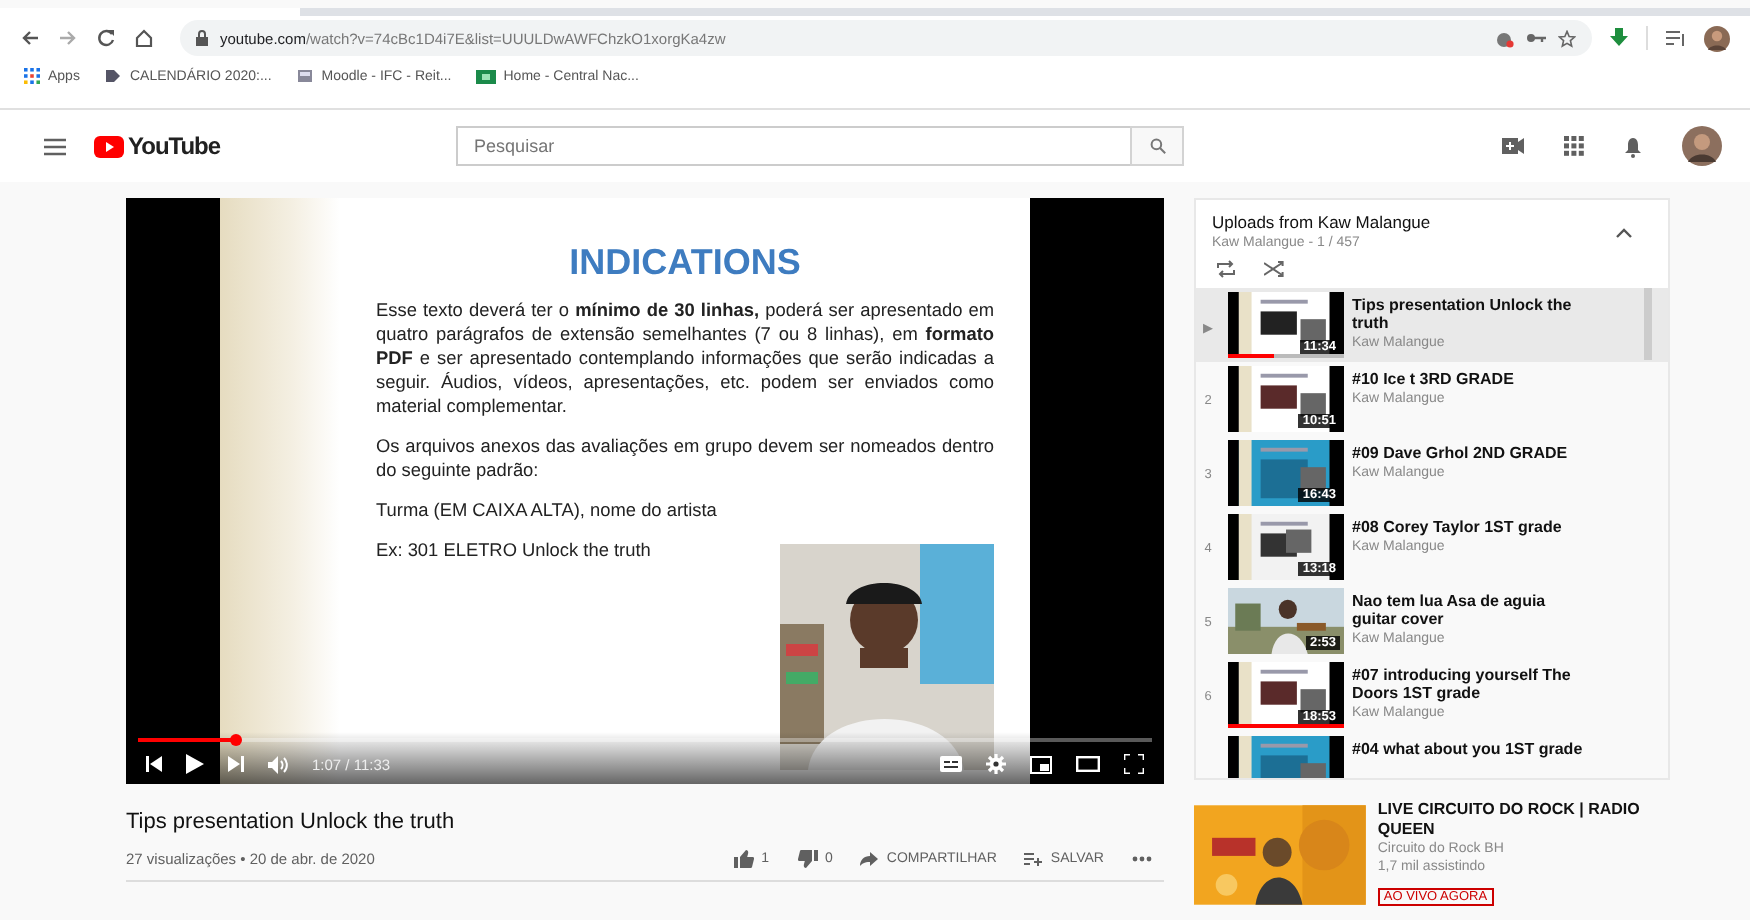 The image size is (1750, 920). Describe the element at coordinates (807, 859) in the screenshot. I see `thumbs-down-icon` at that location.